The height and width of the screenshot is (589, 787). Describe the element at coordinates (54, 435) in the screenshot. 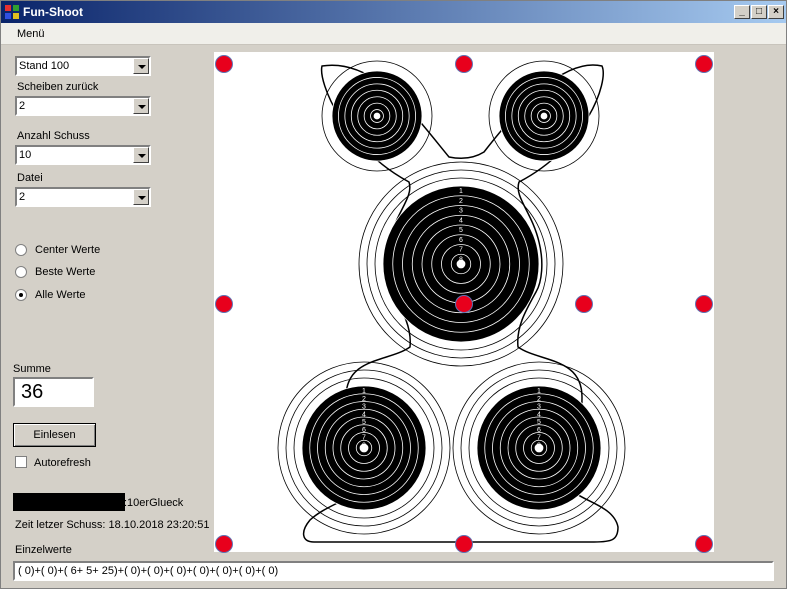

I see `einlesen-button: Einlesen` at that location.